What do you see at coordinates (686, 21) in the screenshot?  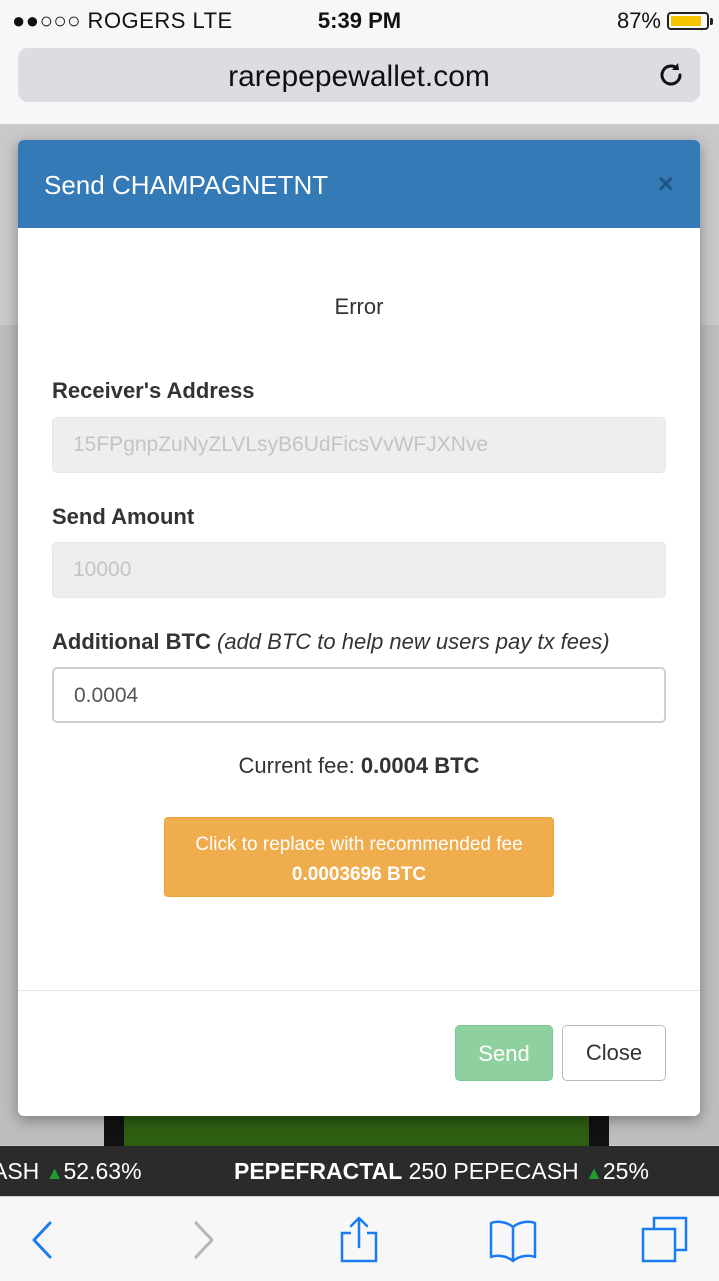 I see `battery-fill` at bounding box center [686, 21].